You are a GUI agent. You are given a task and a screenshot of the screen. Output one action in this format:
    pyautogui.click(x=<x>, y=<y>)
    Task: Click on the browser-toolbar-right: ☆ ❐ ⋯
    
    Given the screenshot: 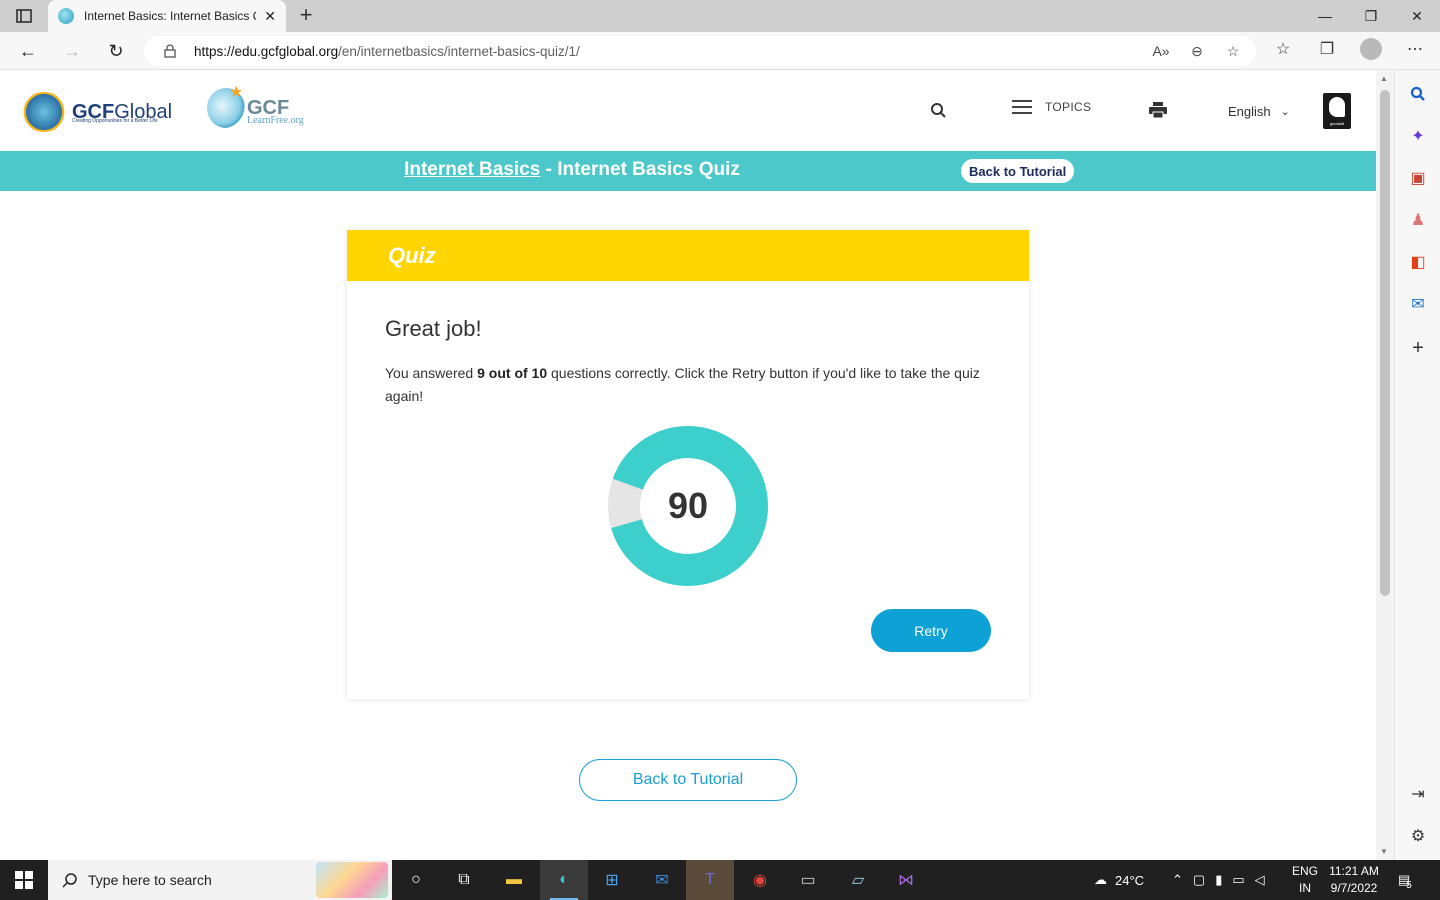 What is the action you would take?
    pyautogui.click(x=1349, y=49)
    